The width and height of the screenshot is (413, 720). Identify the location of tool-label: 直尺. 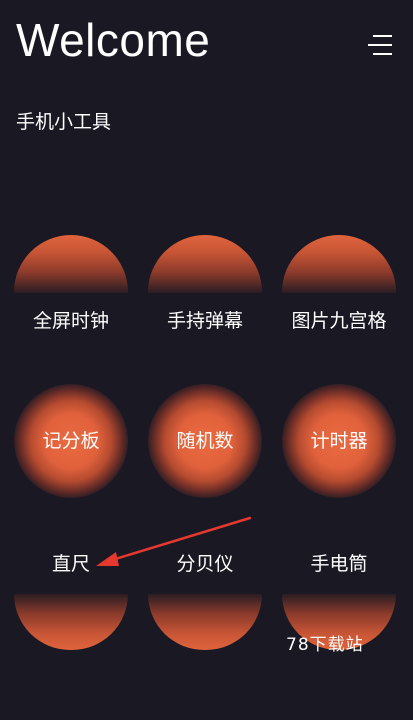
(70, 564).